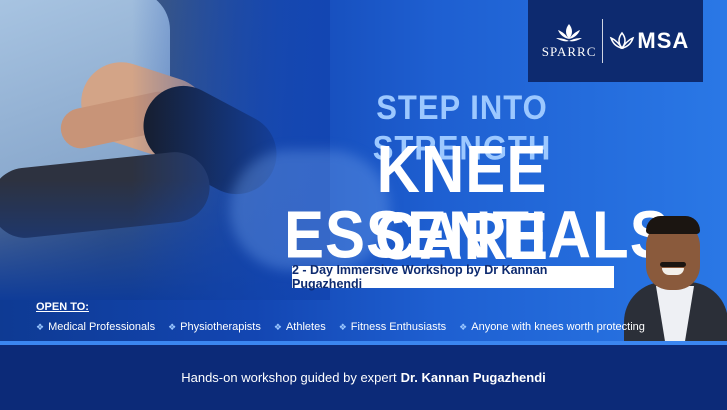  I want to click on logo-box: SPARRC MSA, so click(615, 41).